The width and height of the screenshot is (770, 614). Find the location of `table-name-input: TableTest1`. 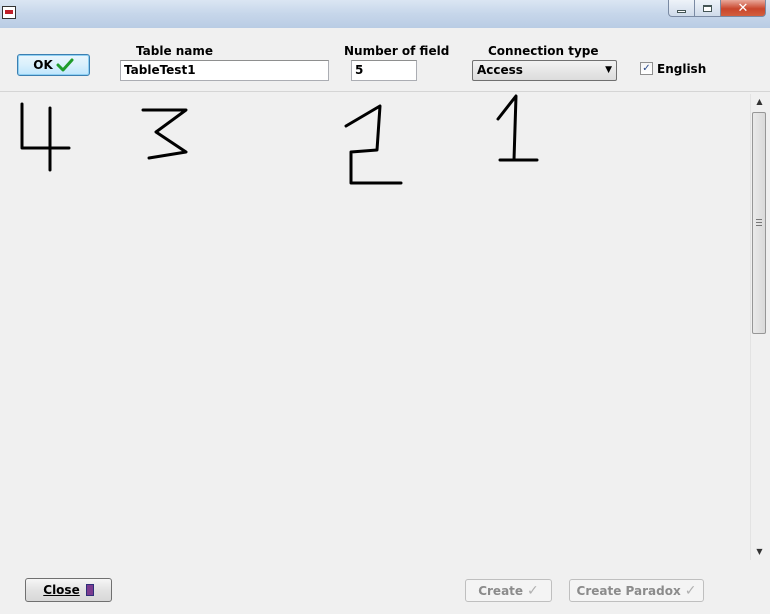

table-name-input: TableTest1 is located at coordinates (224, 70).